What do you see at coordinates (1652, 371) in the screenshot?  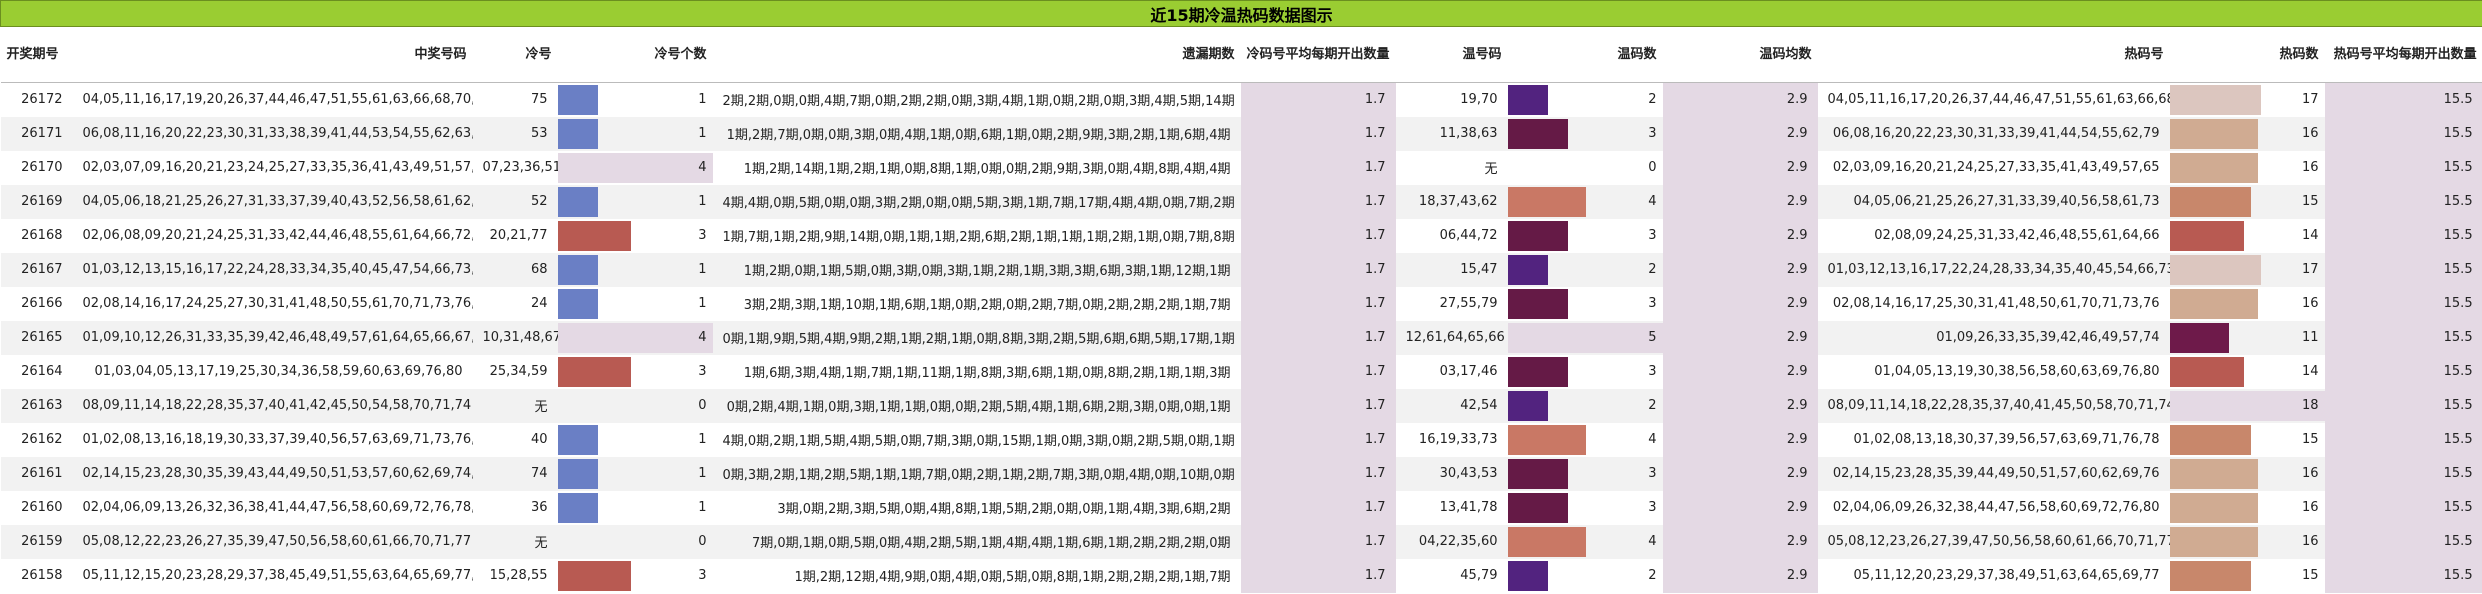 I see `count-value: 3` at bounding box center [1652, 371].